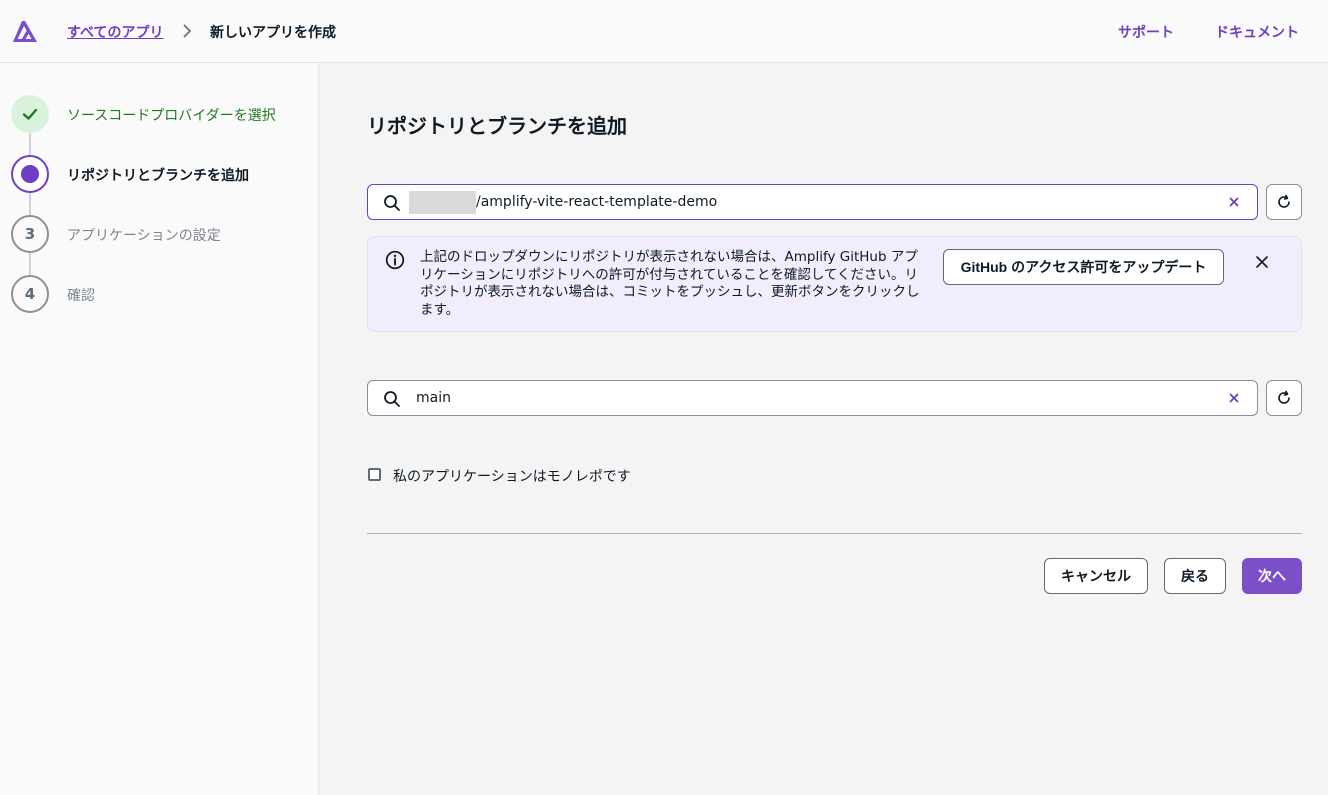 The width and height of the screenshot is (1328, 795). What do you see at coordinates (395, 260) in the screenshot?
I see `info-icon` at bounding box center [395, 260].